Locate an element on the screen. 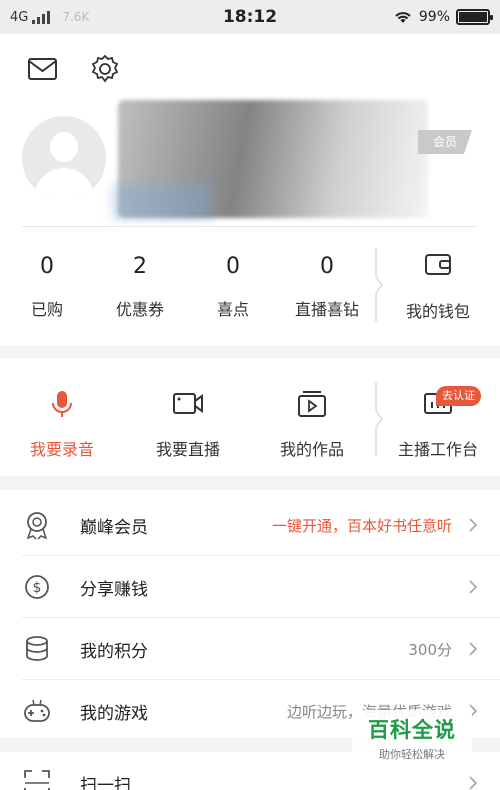 Image resolution: width=500 pixels, height=790 pixels. network-speed: 7.6K is located at coordinates (76, 17).